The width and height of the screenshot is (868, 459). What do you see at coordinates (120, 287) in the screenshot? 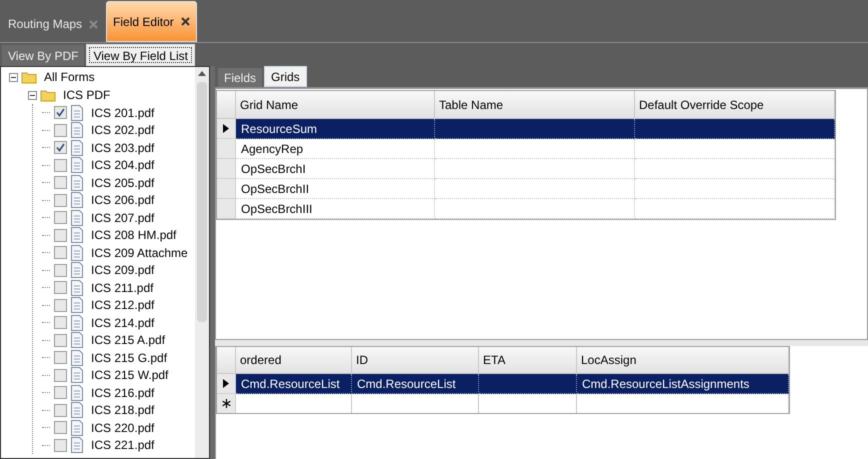
I see `tree-item: ICS 211.pdf` at bounding box center [120, 287].